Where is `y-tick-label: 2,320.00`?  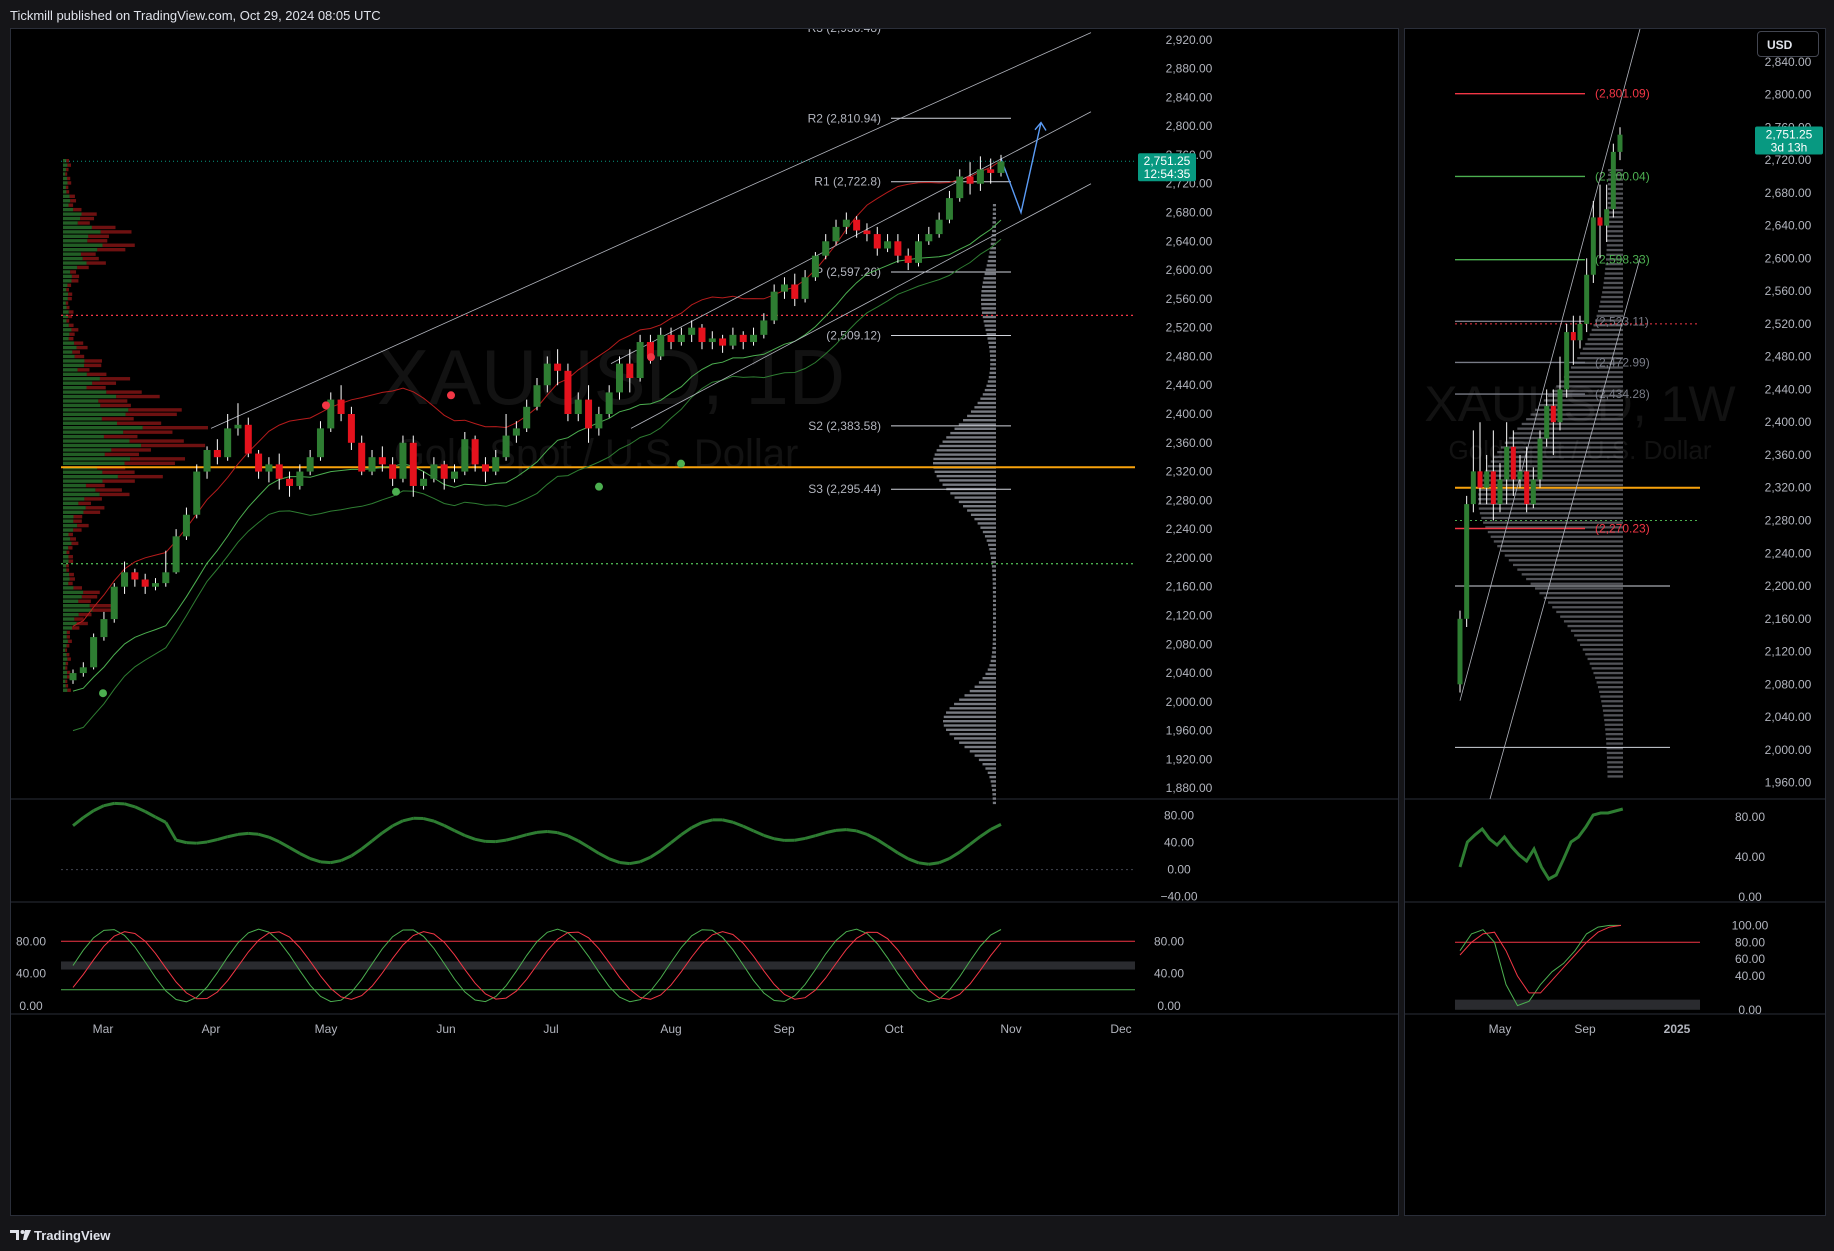
y-tick-label: 2,320.00 is located at coordinates (1189, 472).